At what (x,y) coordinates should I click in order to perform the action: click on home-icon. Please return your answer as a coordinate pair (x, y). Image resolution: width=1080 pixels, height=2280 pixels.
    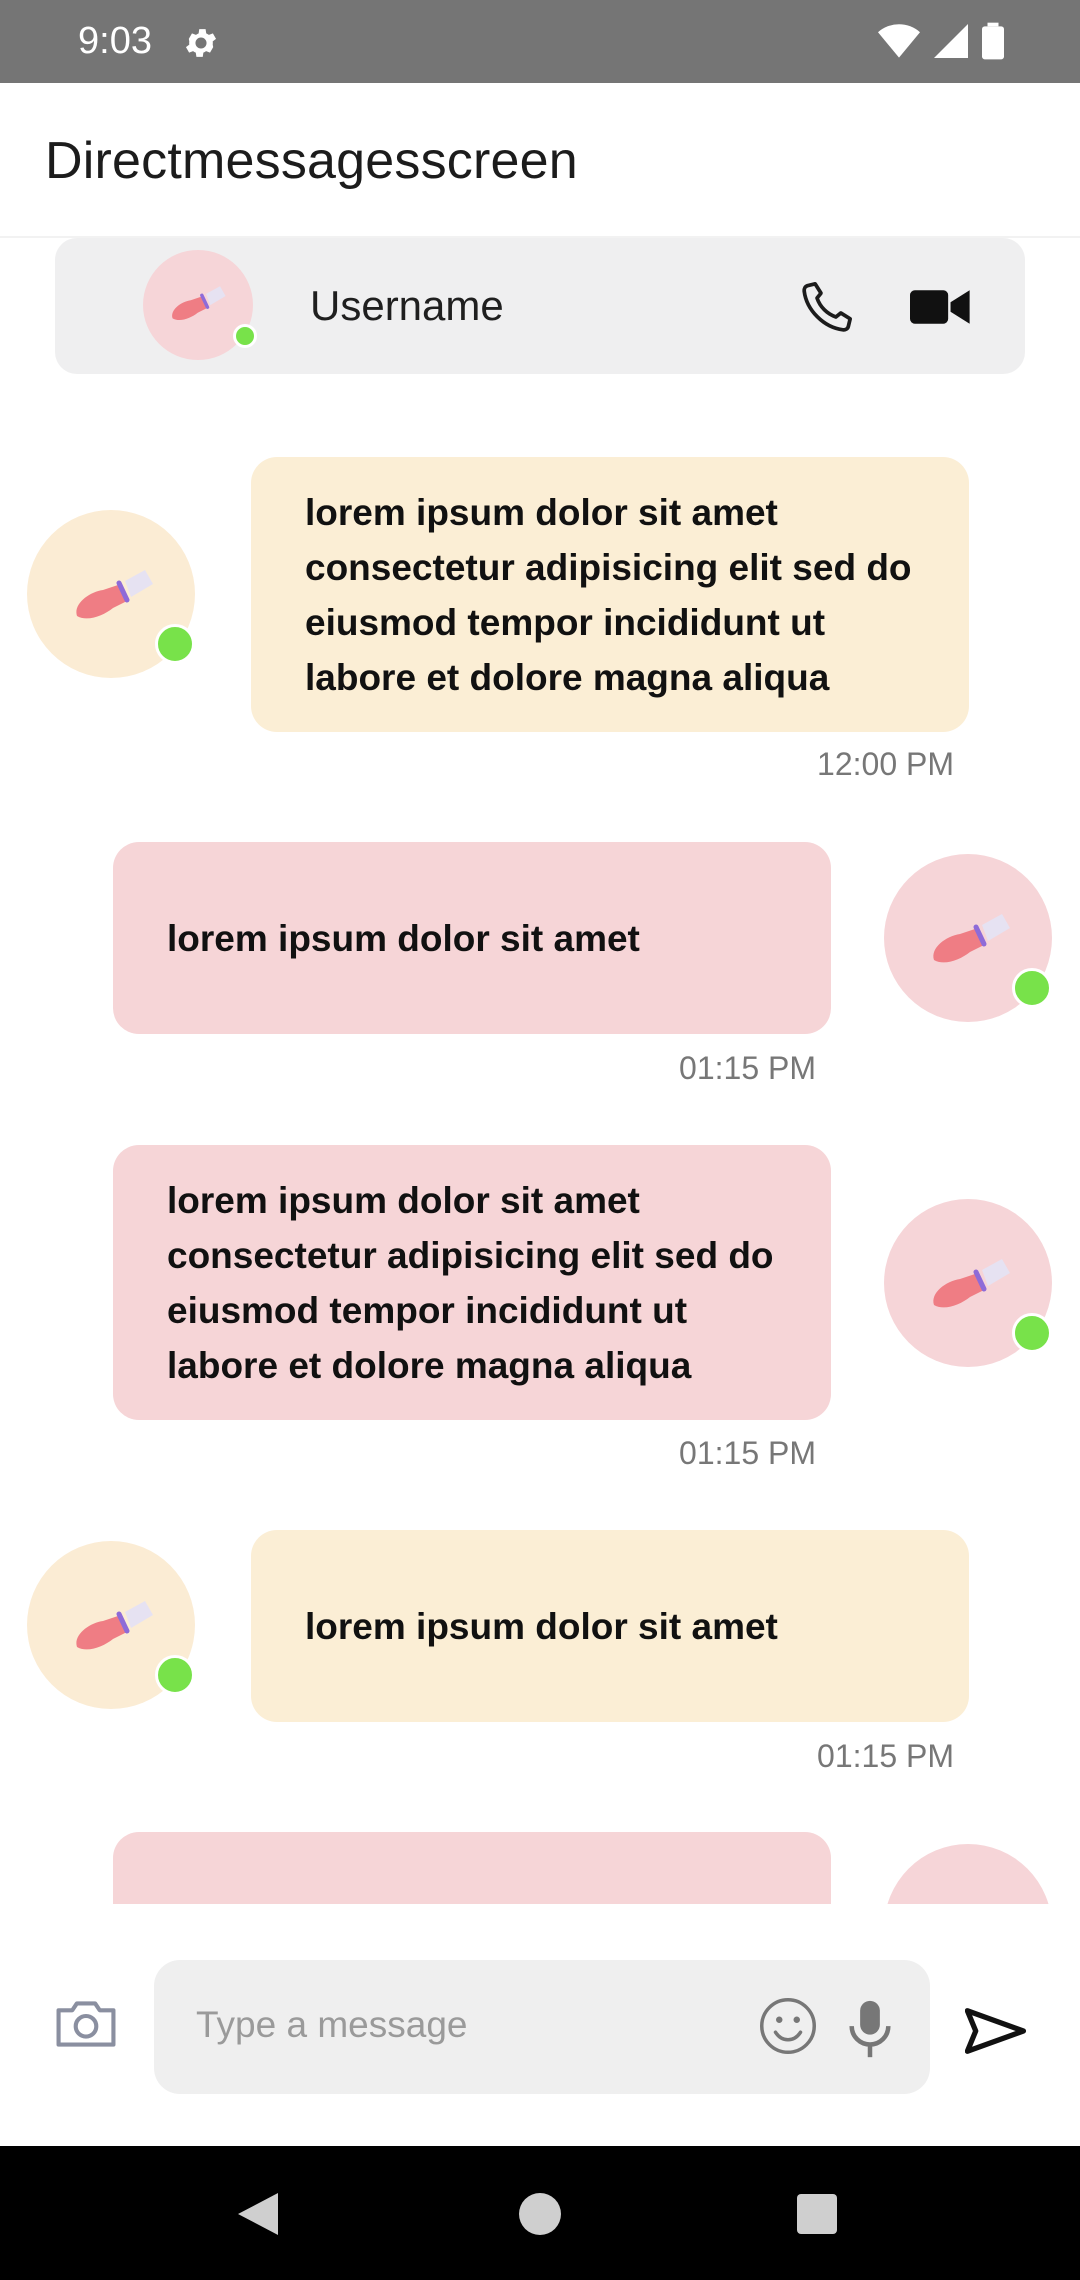
    Looking at the image, I should click on (540, 2214).